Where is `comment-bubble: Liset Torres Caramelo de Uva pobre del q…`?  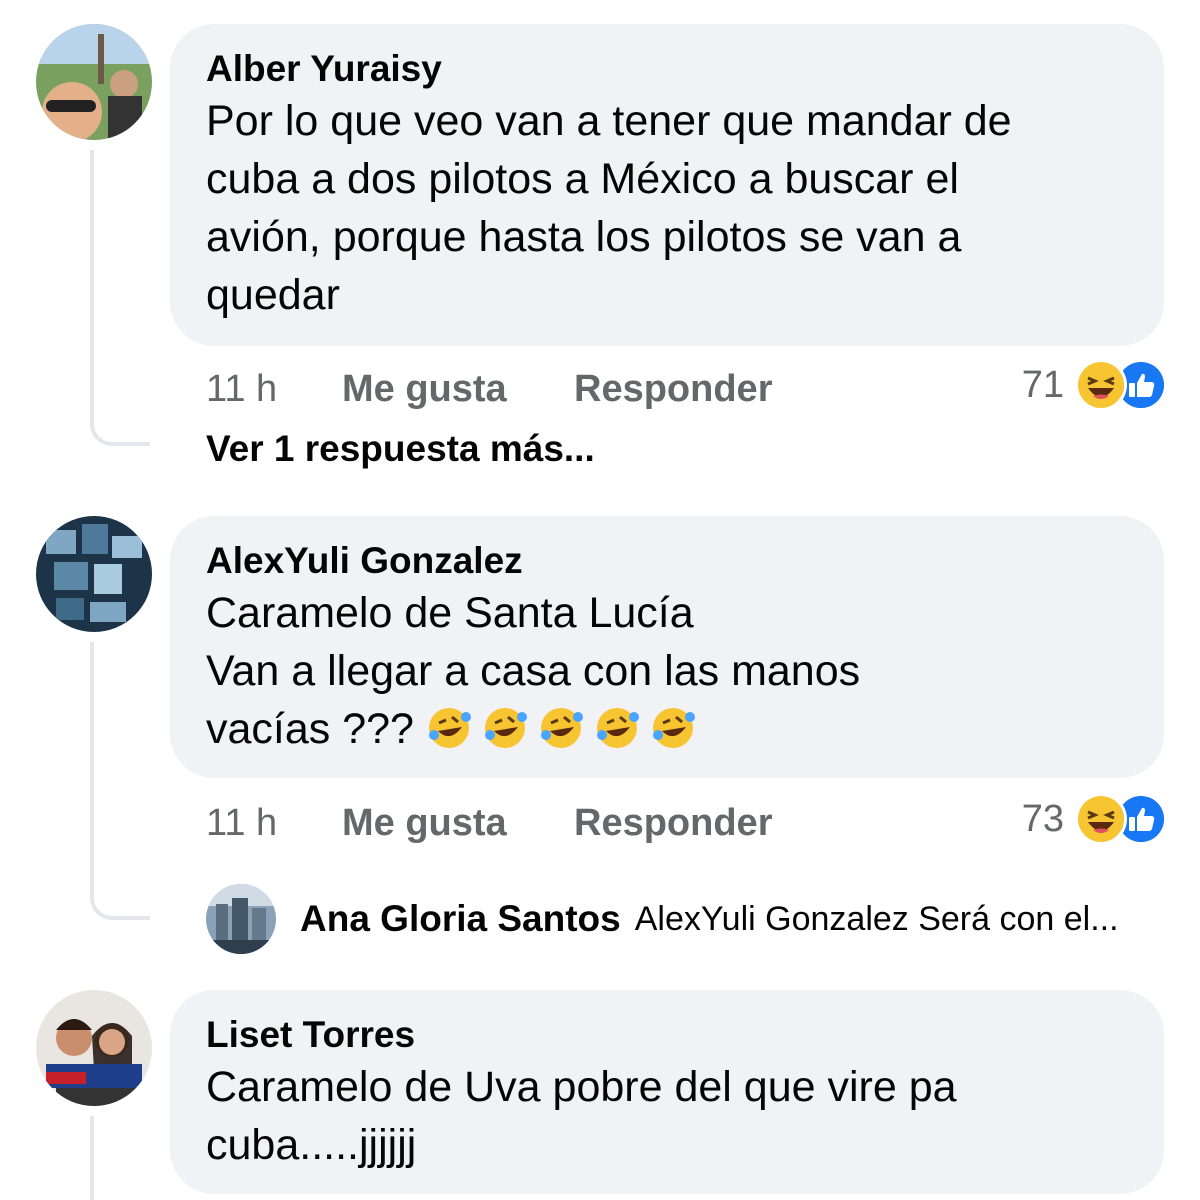
comment-bubble: Liset Torres Caramelo de Uva pobre del q… is located at coordinates (667, 1092).